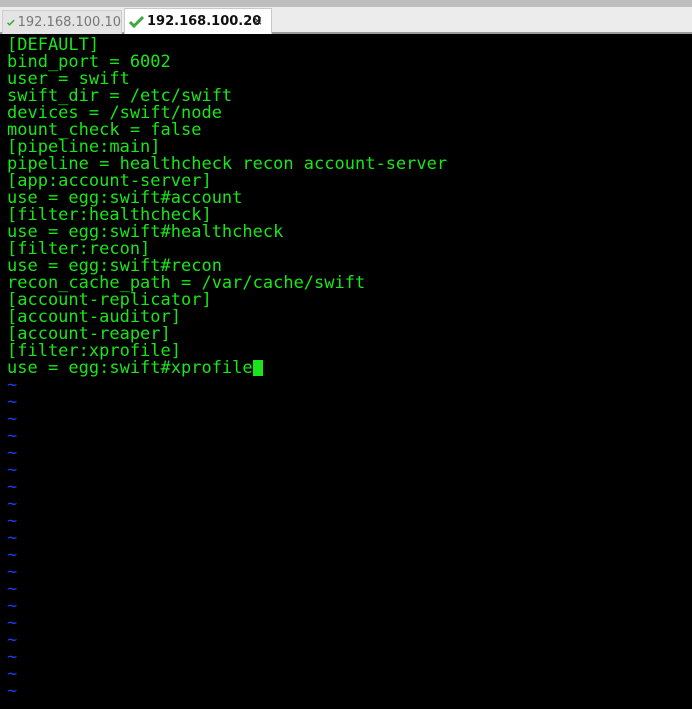  What do you see at coordinates (346, 3) in the screenshot?
I see `window-top-strip` at bounding box center [346, 3].